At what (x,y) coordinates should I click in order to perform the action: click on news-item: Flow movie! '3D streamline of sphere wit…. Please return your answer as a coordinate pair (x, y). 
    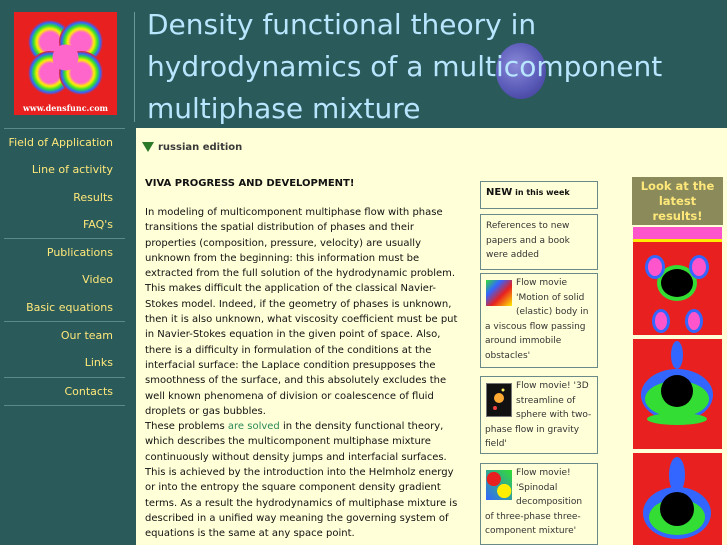
    Looking at the image, I should click on (539, 415).